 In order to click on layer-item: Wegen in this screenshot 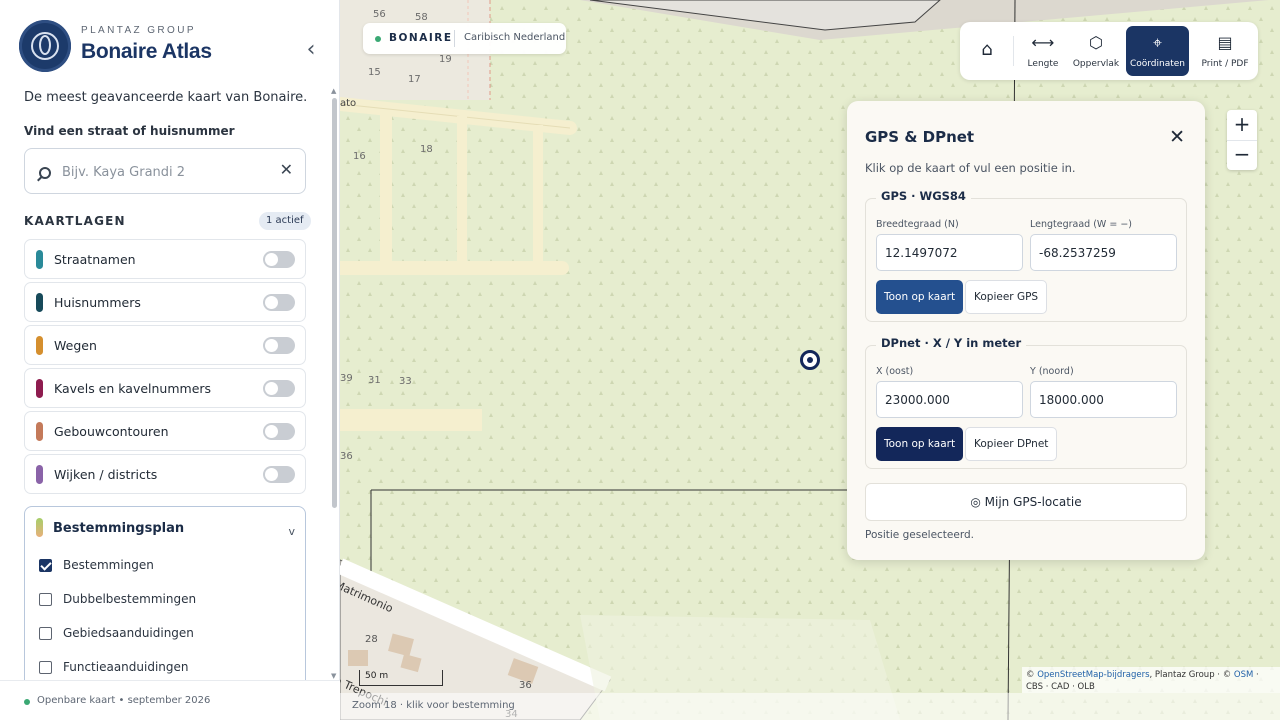, I will do `click(165, 345)`.